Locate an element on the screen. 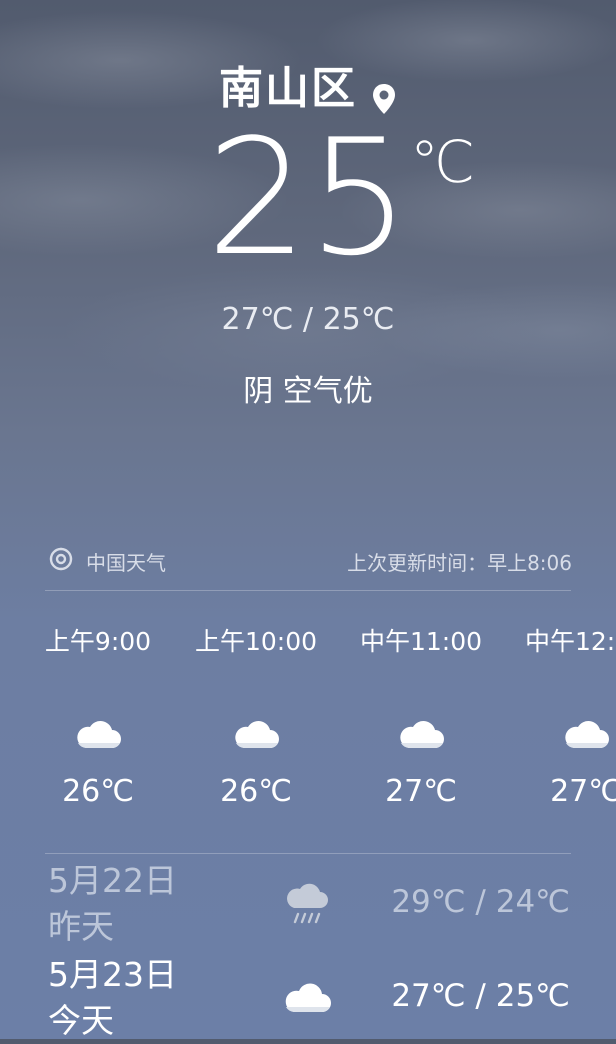 This screenshot has width=616, height=1044. hourly-time: 中午12:00 is located at coordinates (570, 641).